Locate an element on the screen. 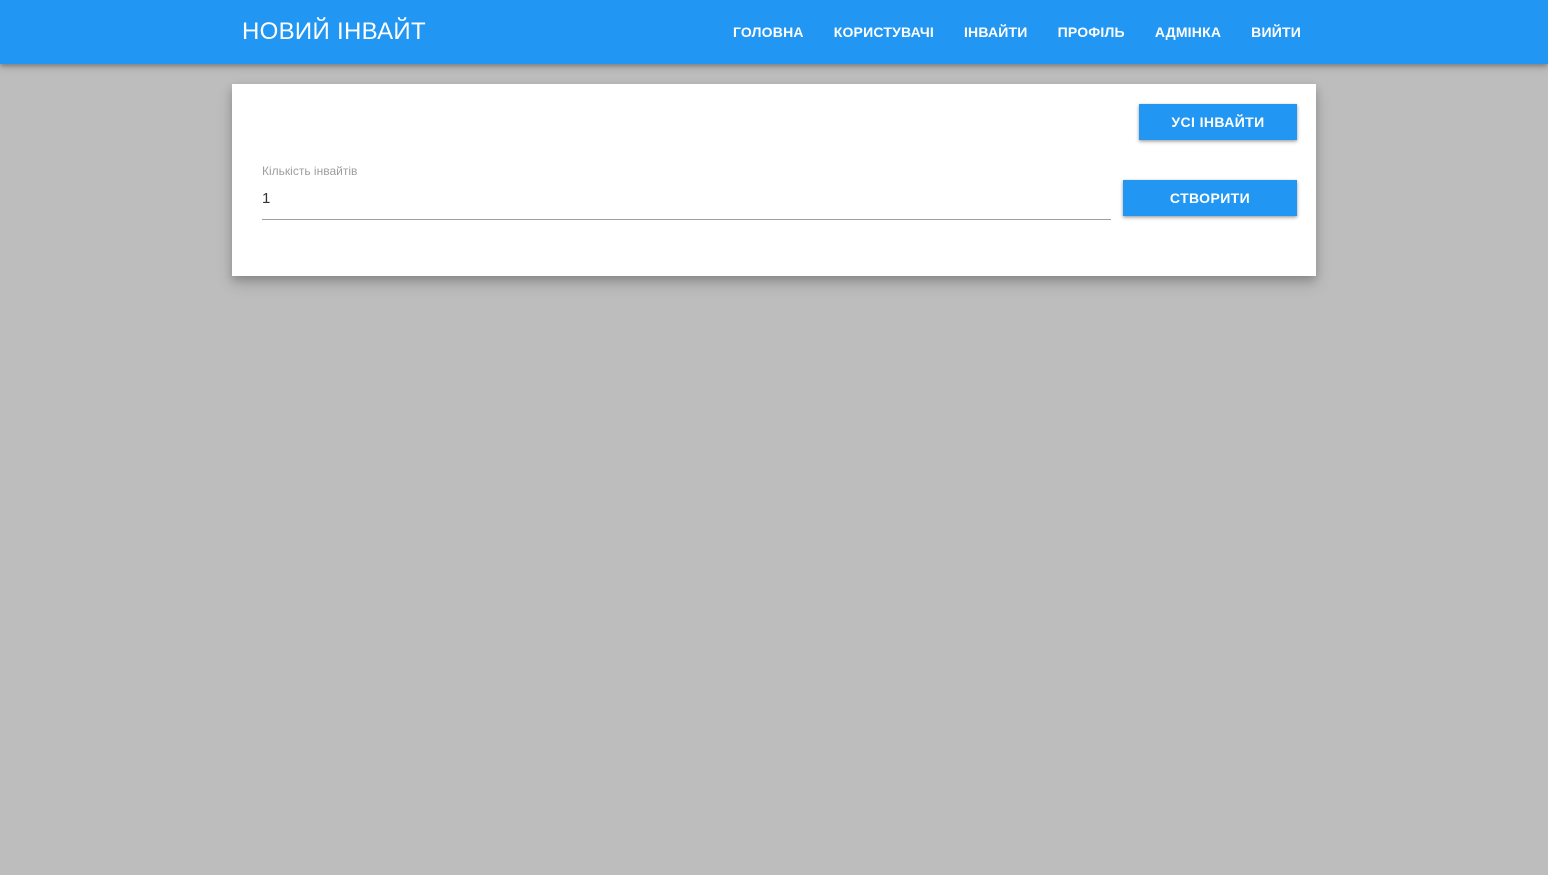 This screenshot has width=1548, height=875. input-underline is located at coordinates (686, 219).